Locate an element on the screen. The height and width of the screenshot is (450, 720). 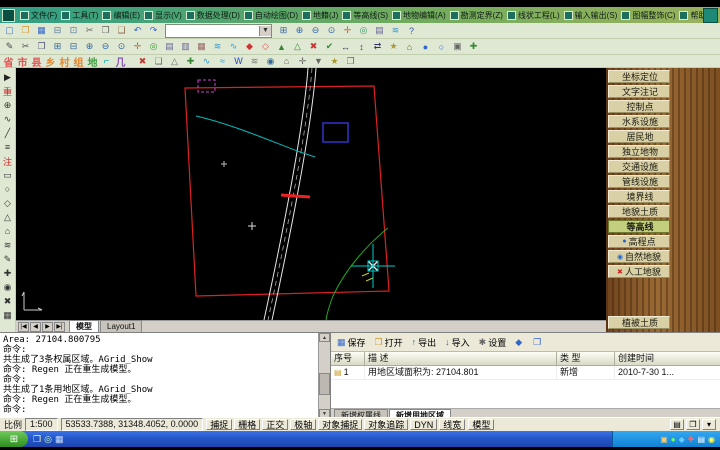
redo-icon: ↷ is located at coordinates (153, 30).